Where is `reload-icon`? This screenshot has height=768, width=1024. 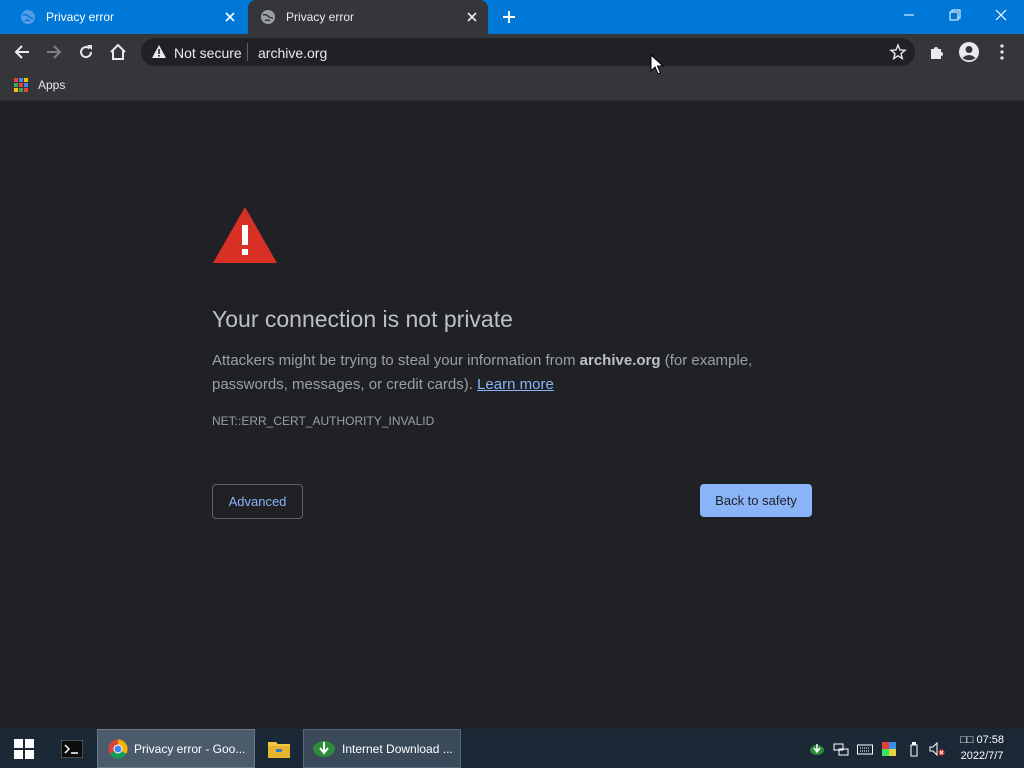
reload-icon is located at coordinates (86, 52).